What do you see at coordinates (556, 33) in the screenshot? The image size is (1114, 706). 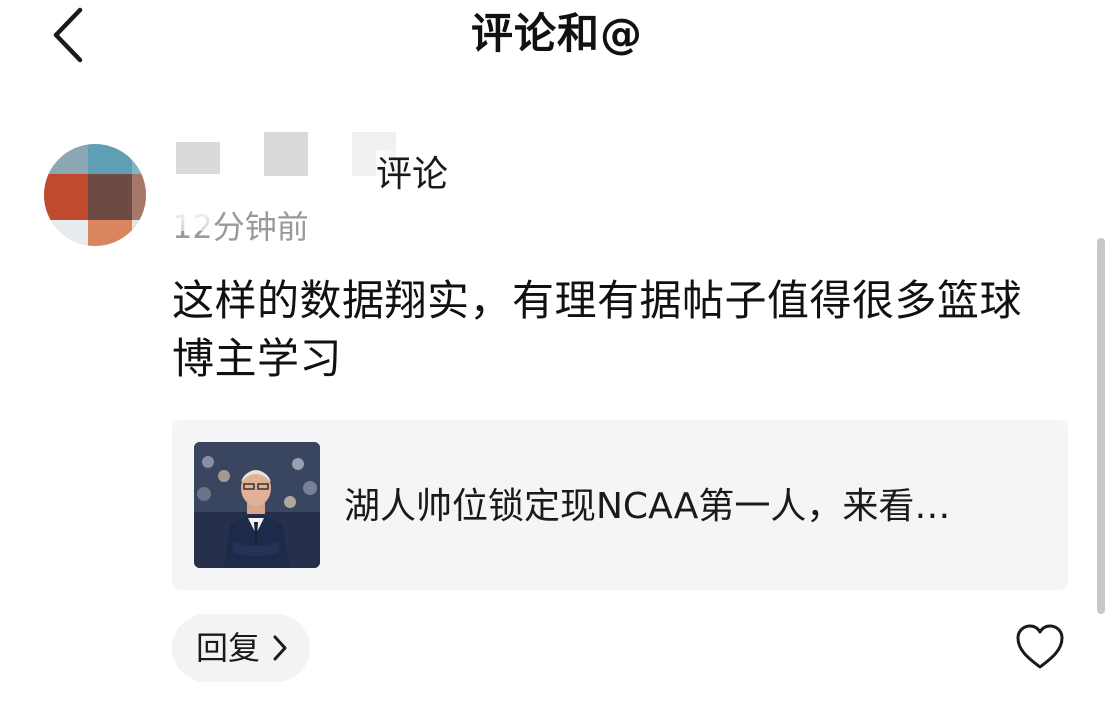 I see `page-title: 评论和@` at bounding box center [556, 33].